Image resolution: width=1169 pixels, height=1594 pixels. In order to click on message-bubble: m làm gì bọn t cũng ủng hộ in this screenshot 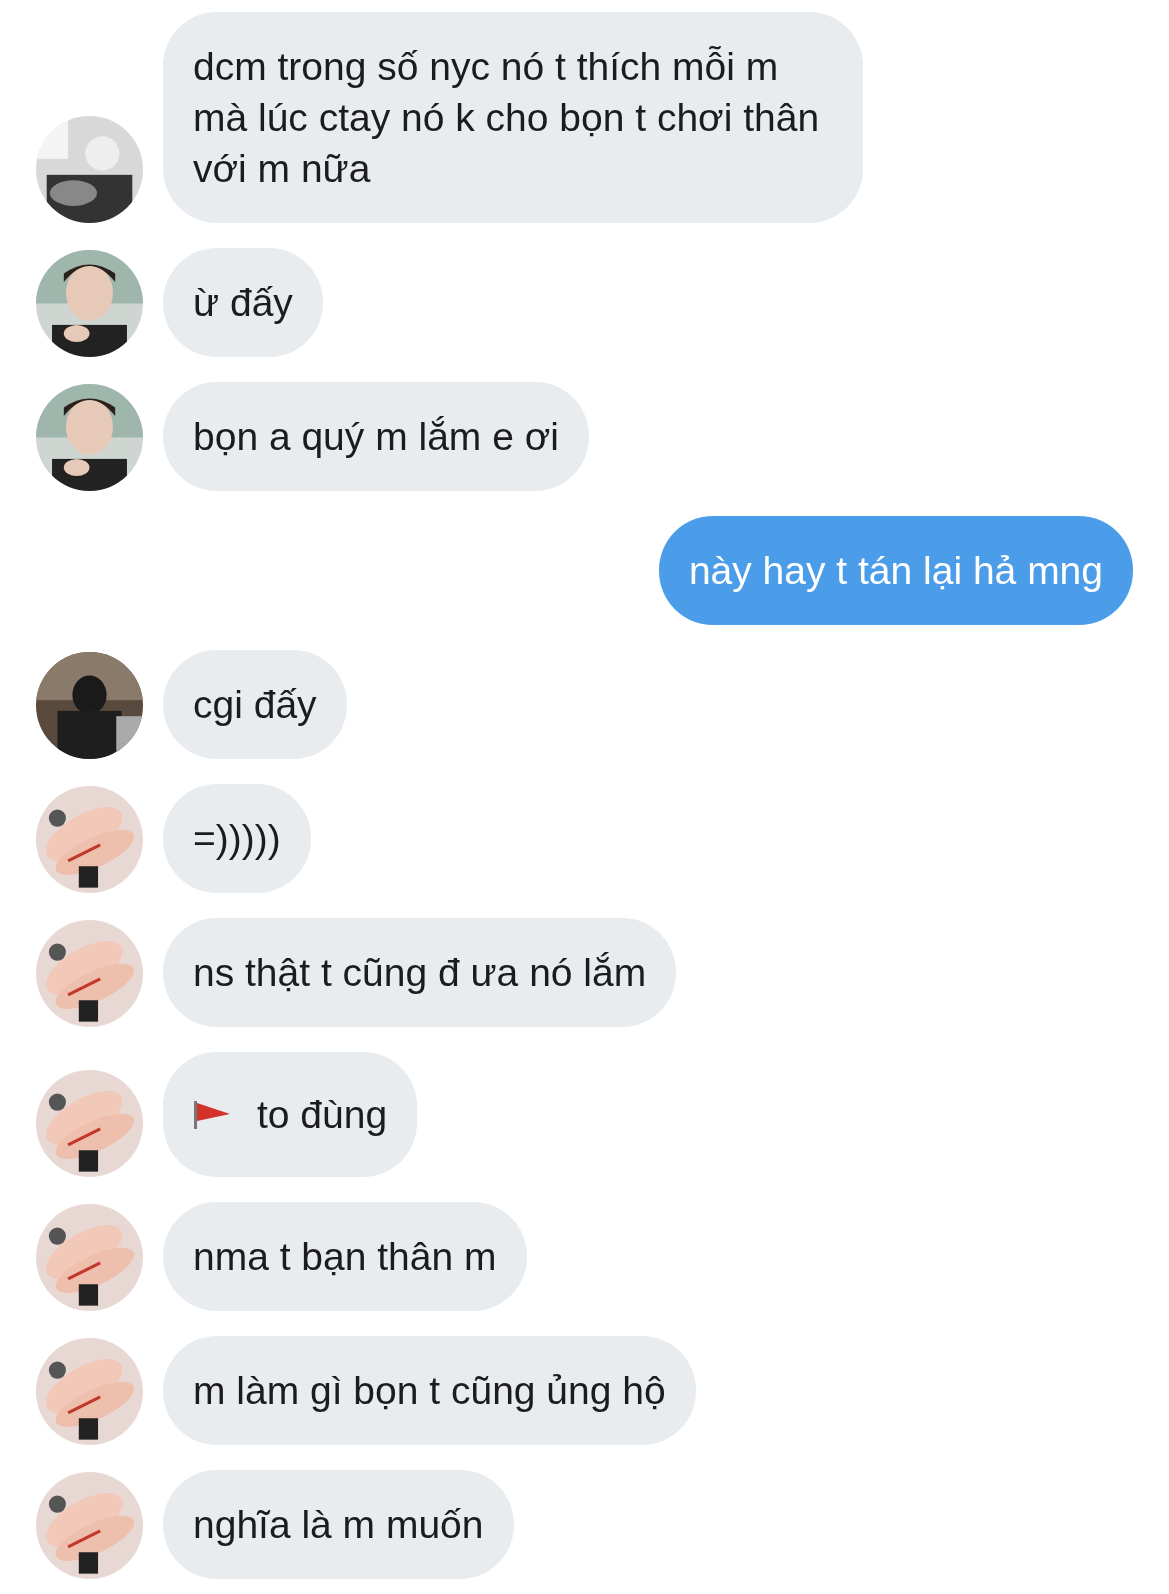, I will do `click(429, 1390)`.